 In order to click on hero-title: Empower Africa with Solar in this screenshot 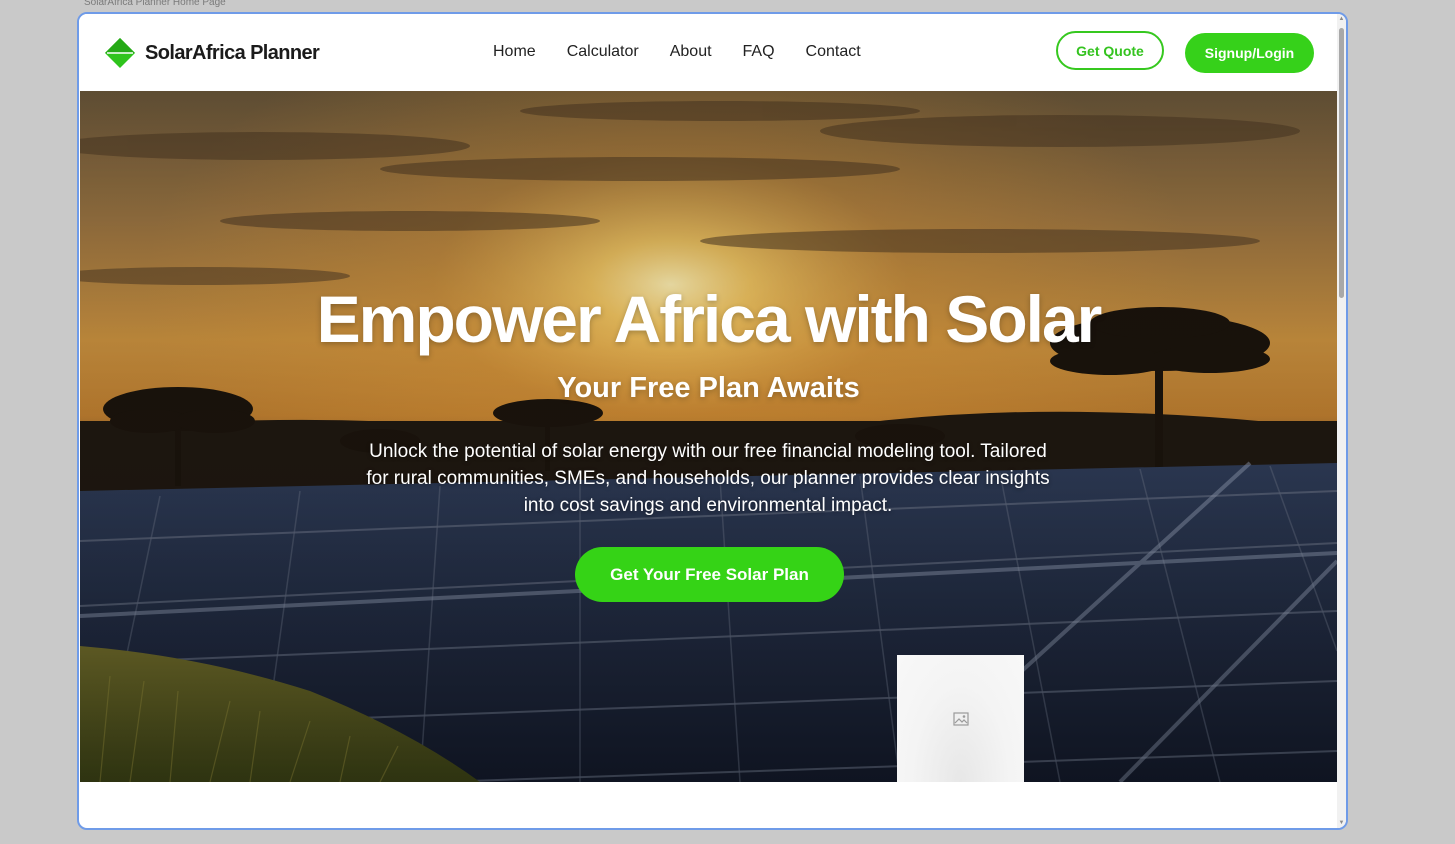, I will do `click(709, 319)`.